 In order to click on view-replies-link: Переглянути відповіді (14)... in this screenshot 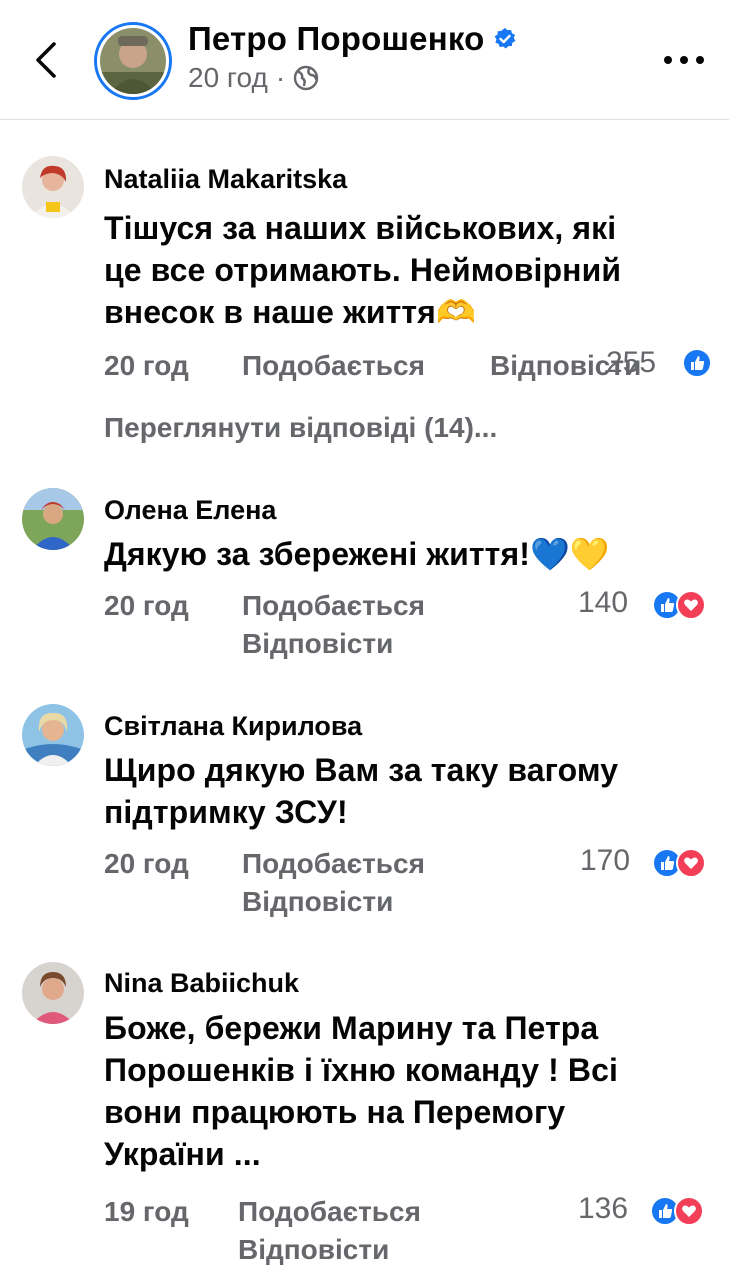, I will do `click(300, 428)`.